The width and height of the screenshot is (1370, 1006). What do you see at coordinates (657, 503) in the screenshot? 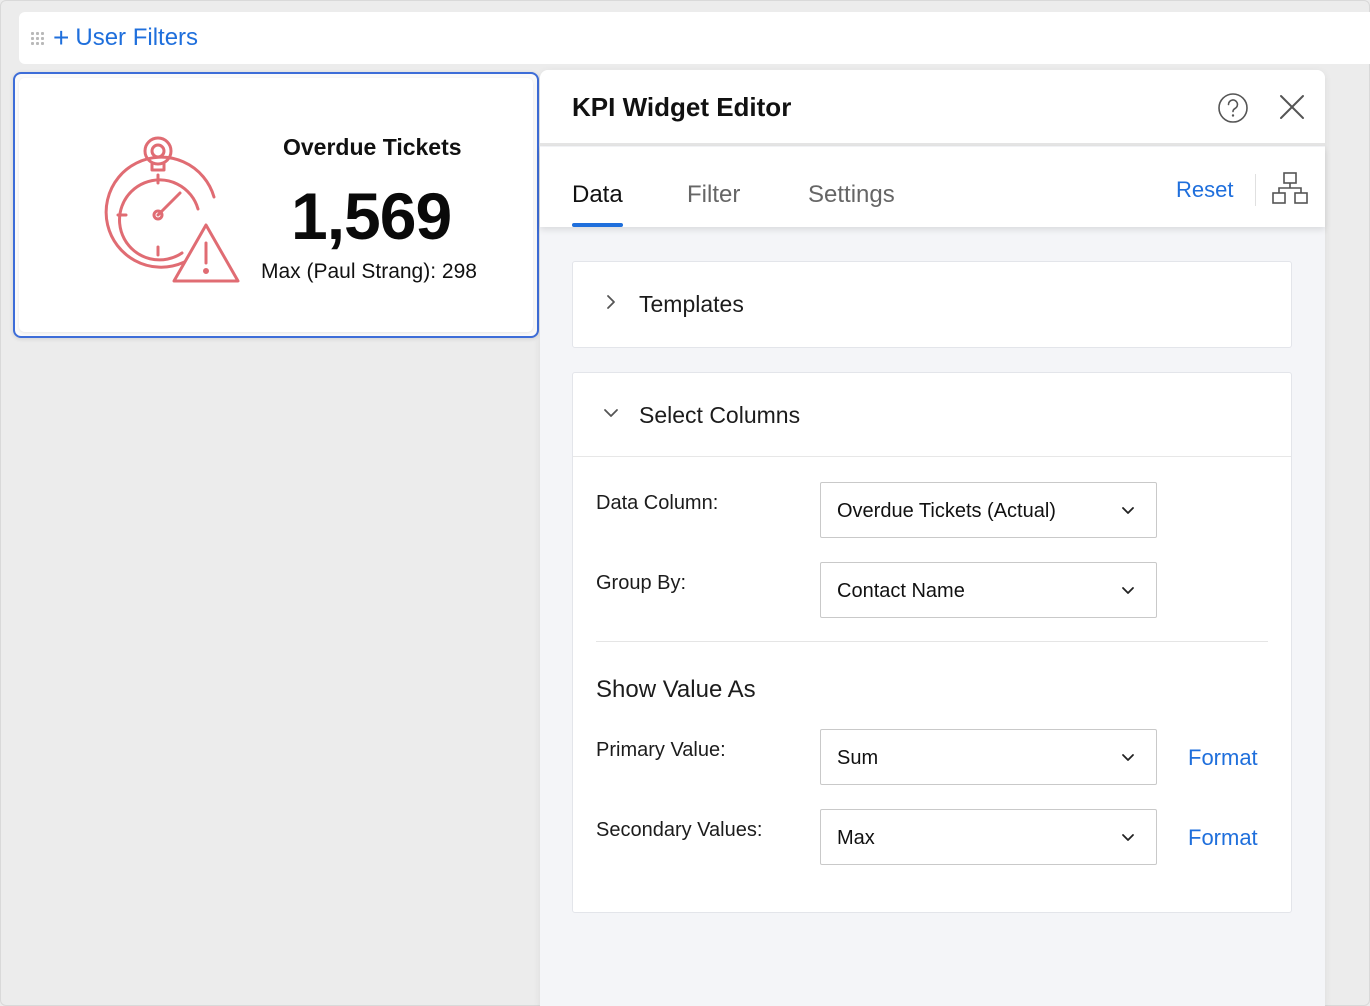
I see `data-column-label: Data Column:` at bounding box center [657, 503].